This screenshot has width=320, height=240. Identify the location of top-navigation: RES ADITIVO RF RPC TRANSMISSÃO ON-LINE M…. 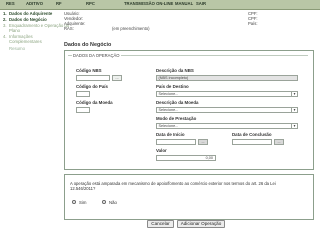
(160, 5).